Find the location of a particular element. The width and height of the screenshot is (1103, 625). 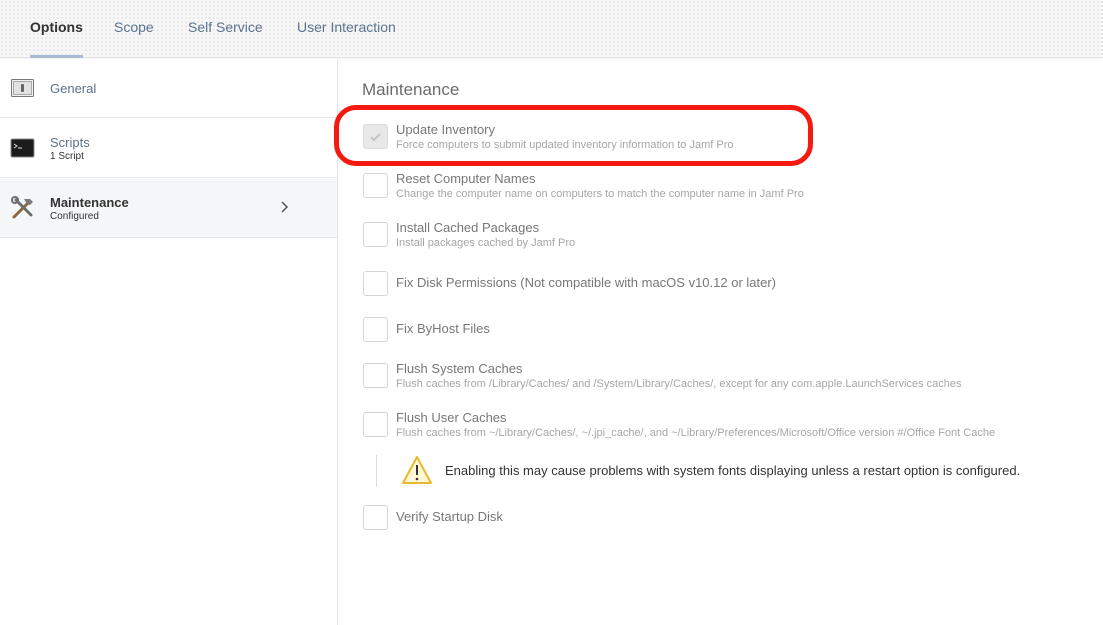

option-label: Reset Computer Names is located at coordinates (466, 178).